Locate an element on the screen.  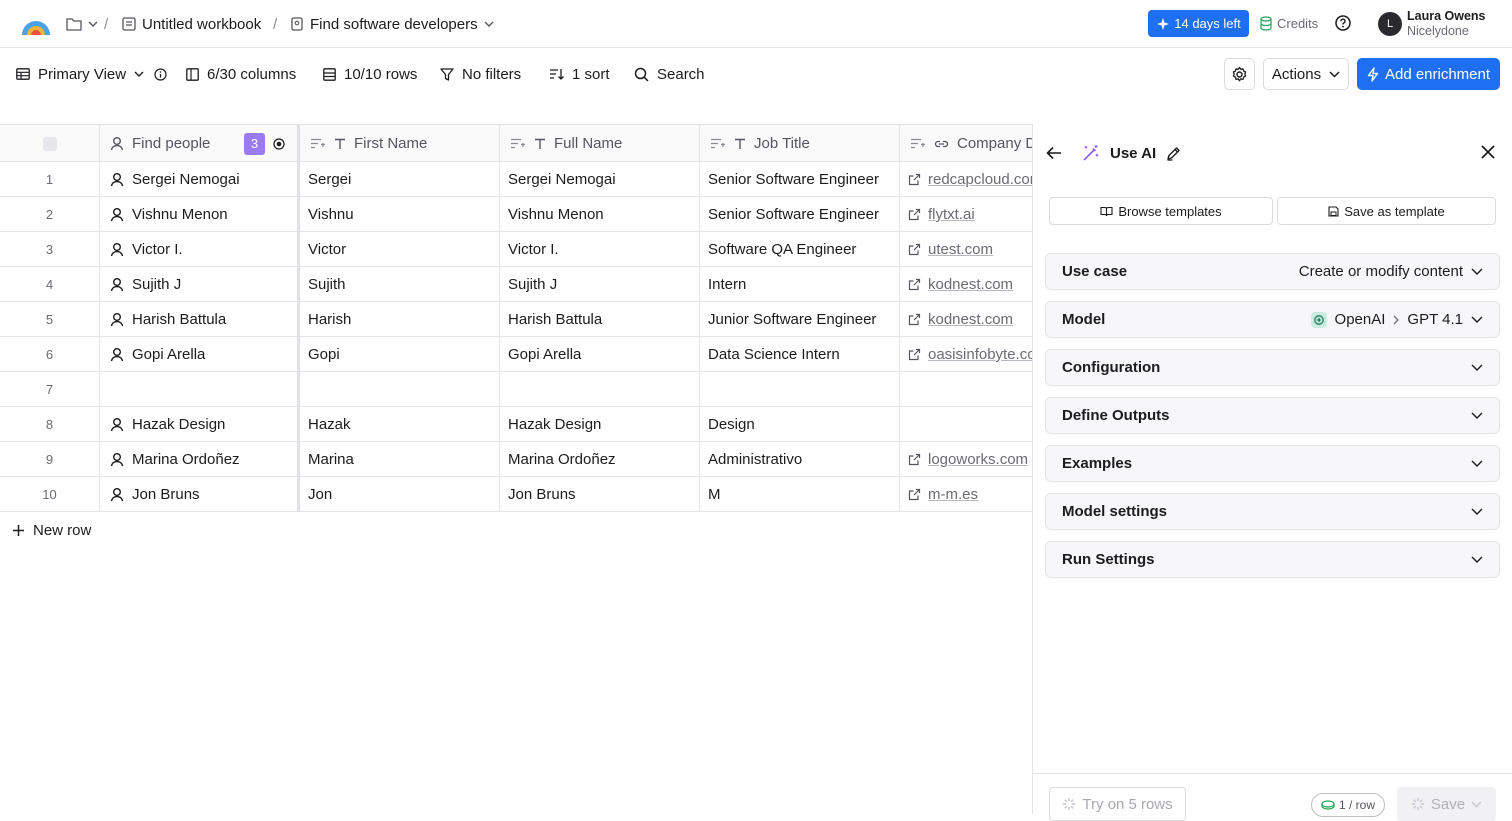
job-title-cell: Junior Software Engineer is located at coordinates (800, 319).